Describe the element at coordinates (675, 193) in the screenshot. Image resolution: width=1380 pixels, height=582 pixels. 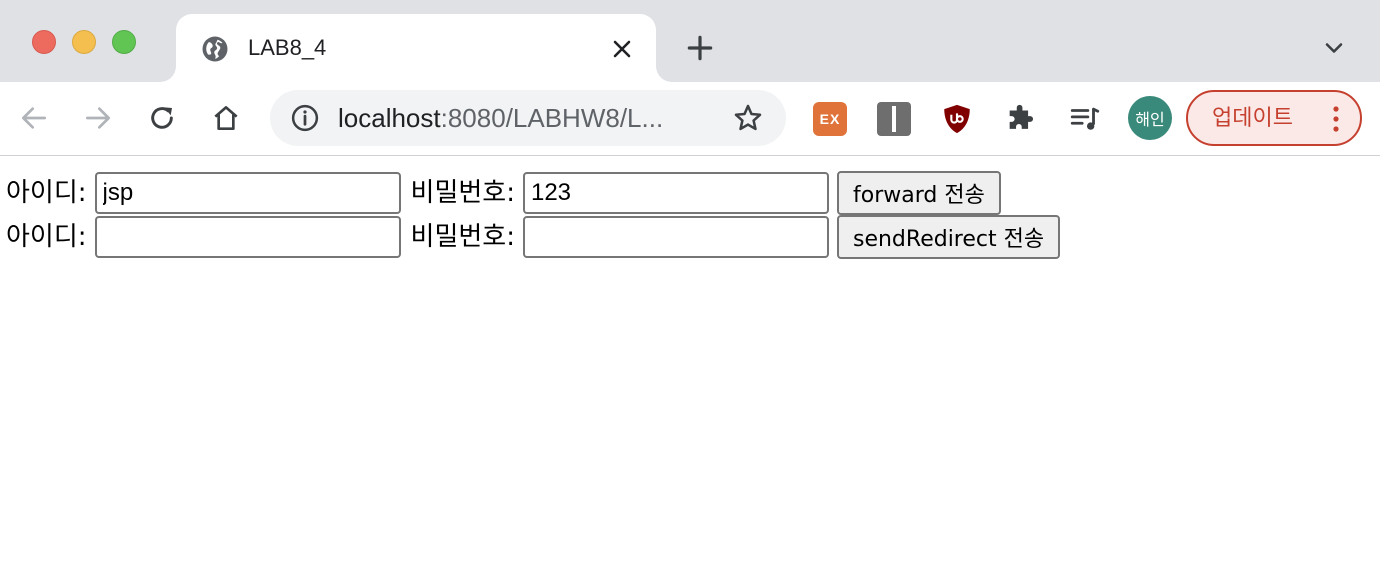
I see `forward-password-input` at that location.